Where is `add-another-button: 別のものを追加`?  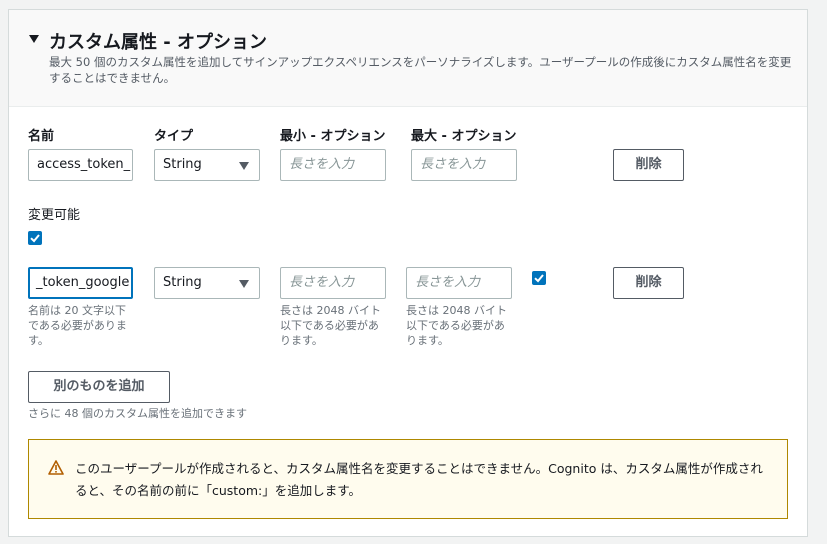 add-another-button: 別のものを追加 is located at coordinates (99, 387).